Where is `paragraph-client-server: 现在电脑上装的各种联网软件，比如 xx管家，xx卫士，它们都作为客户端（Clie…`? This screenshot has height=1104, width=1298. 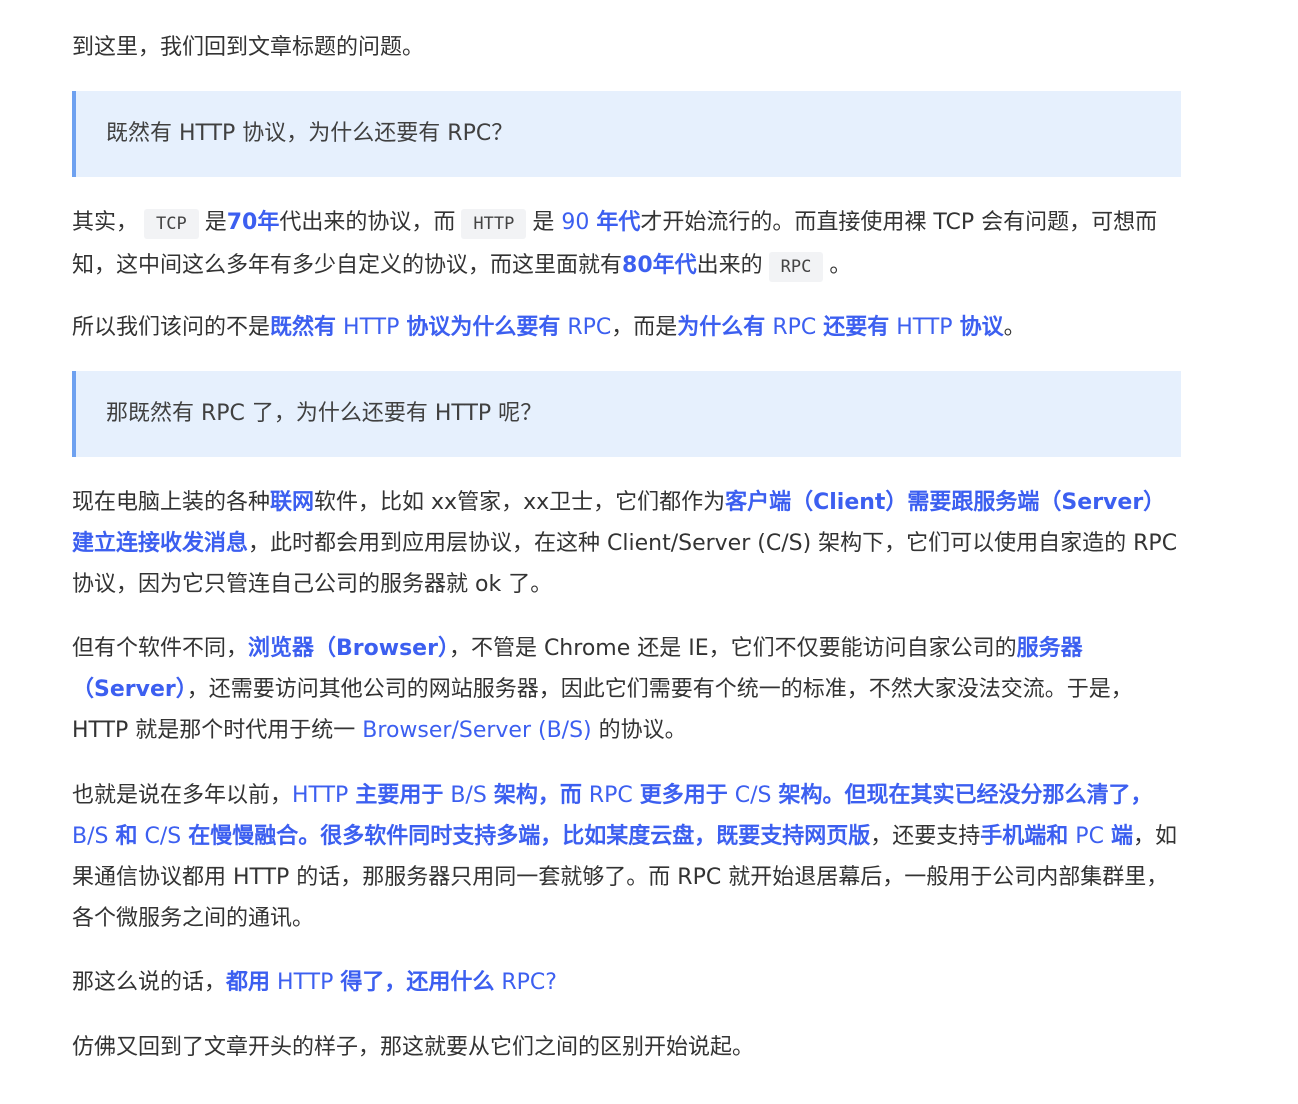
paragraph-client-server: 现在电脑上装的各种联网软件，比如 xx管家，xx卫士，它们都作为客户端（Clie… is located at coordinates (626, 543).